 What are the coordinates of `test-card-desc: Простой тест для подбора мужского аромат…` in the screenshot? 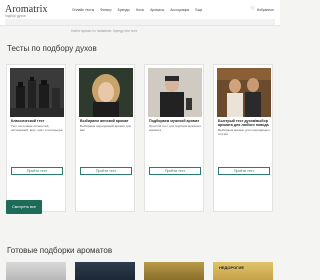 It's located at (175, 128).